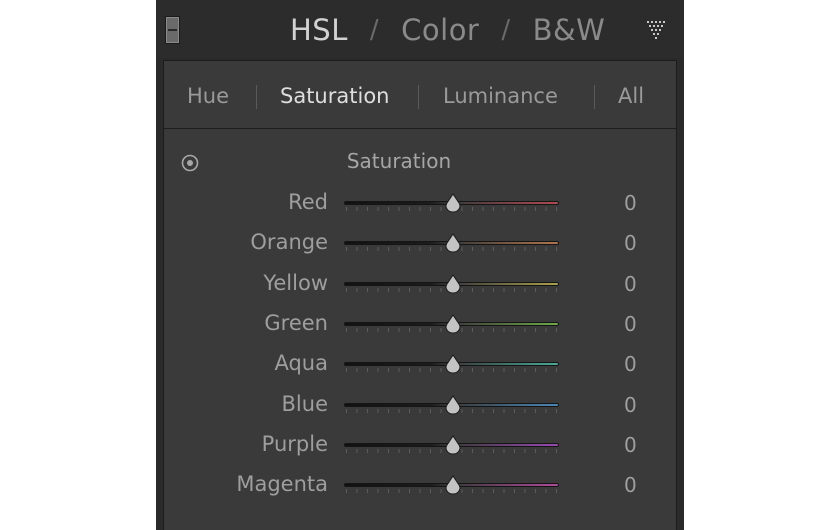  What do you see at coordinates (420, 407) in the screenshot?
I see `slider-row-blue: Blue 0` at bounding box center [420, 407].